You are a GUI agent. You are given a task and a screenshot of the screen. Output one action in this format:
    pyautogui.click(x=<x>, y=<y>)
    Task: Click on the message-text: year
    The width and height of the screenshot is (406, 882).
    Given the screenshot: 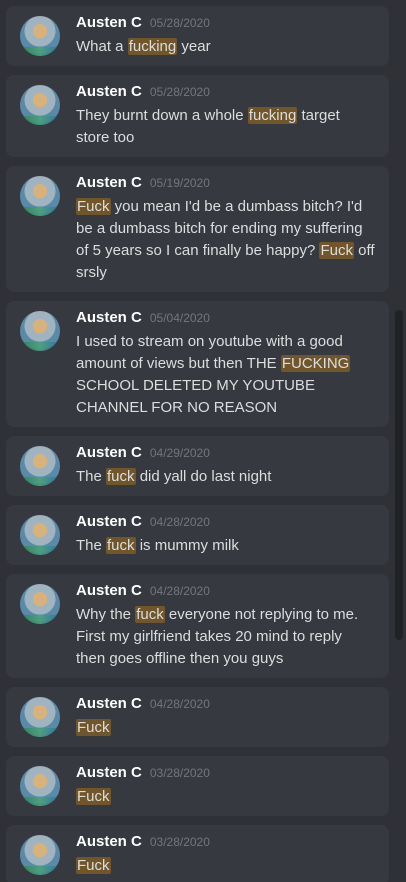 What is the action you would take?
    pyautogui.click(x=194, y=46)
    